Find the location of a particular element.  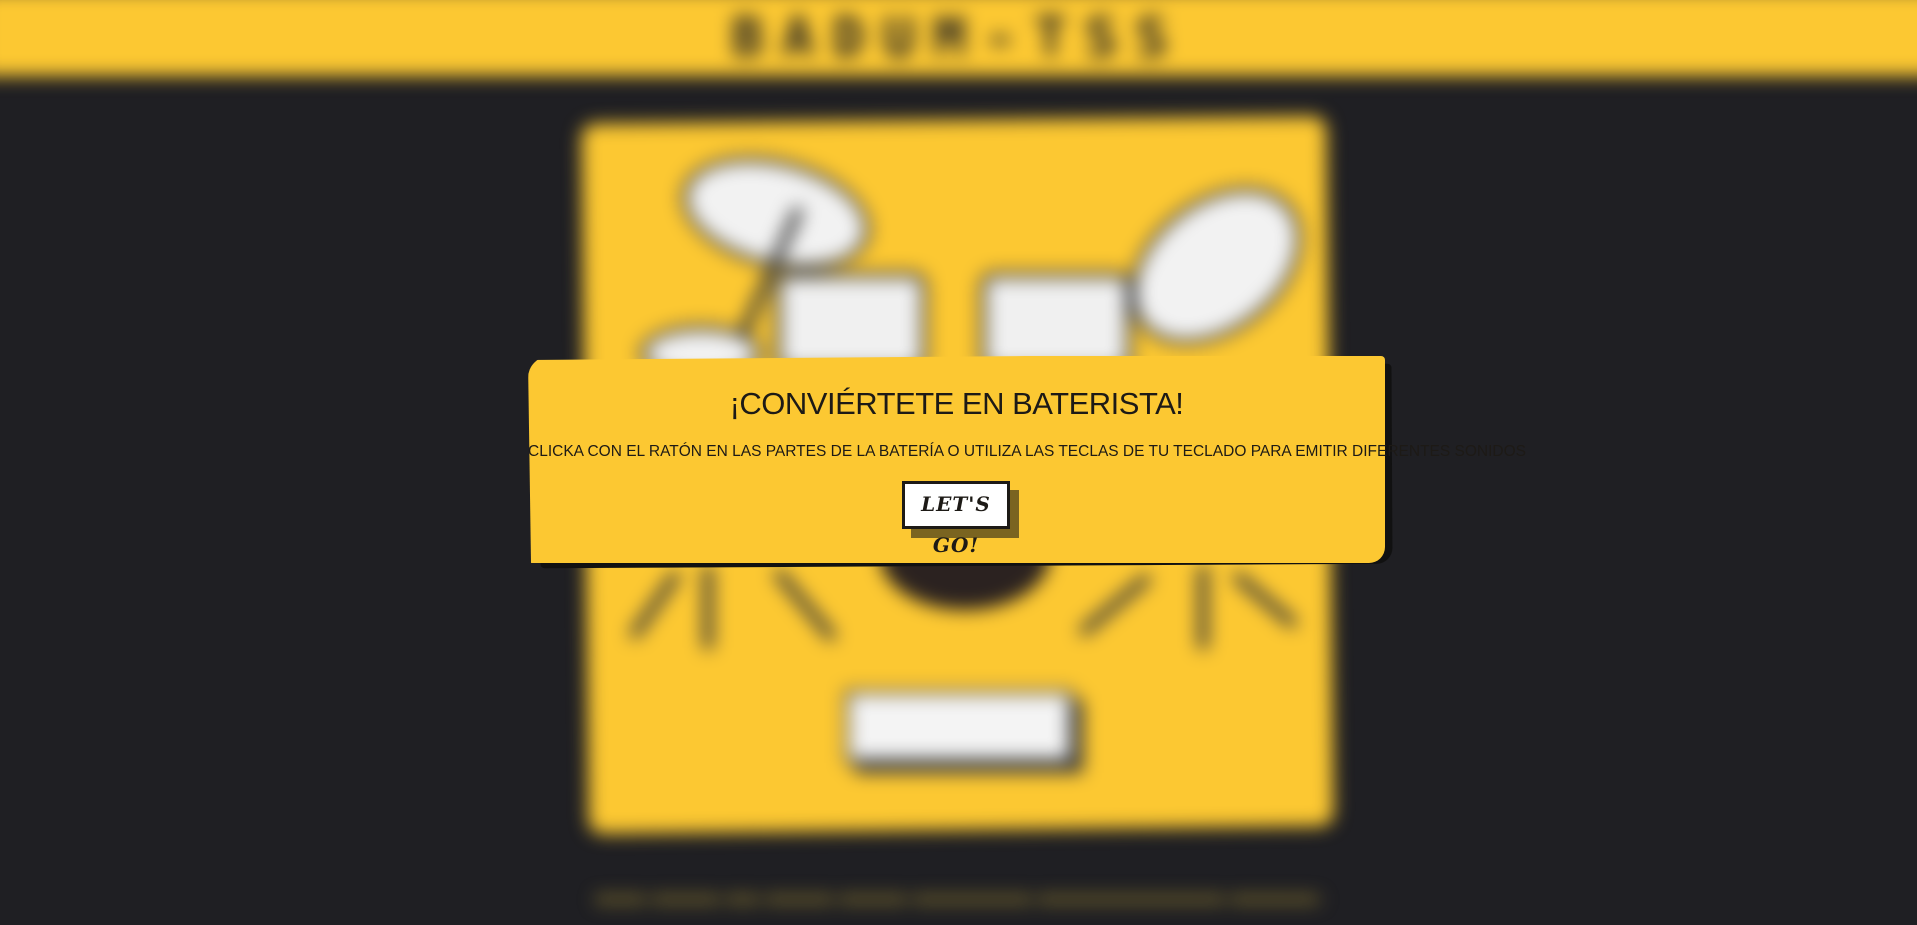

blurred-background-button is located at coordinates (959, 726).